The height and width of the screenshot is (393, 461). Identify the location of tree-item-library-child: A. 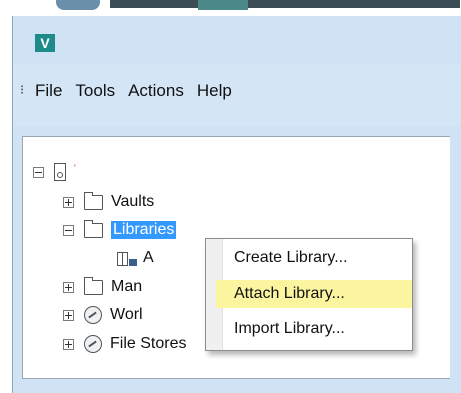
(135, 258).